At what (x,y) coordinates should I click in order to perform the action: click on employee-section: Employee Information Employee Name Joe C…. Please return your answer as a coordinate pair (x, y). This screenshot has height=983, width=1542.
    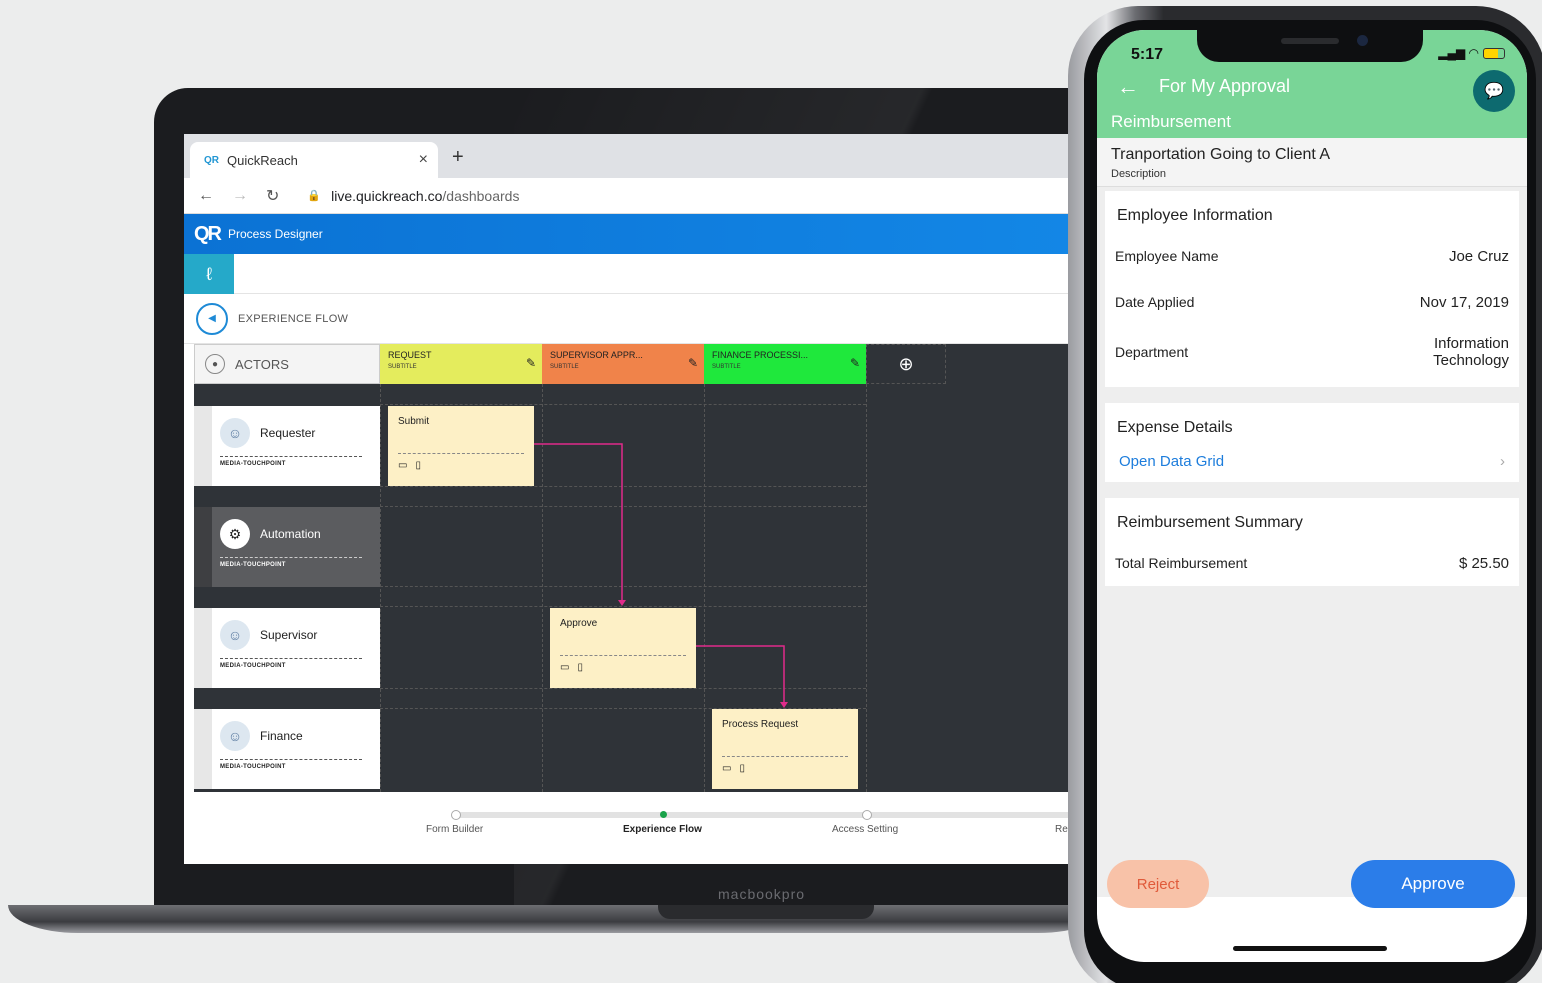
    Looking at the image, I should click on (1312, 289).